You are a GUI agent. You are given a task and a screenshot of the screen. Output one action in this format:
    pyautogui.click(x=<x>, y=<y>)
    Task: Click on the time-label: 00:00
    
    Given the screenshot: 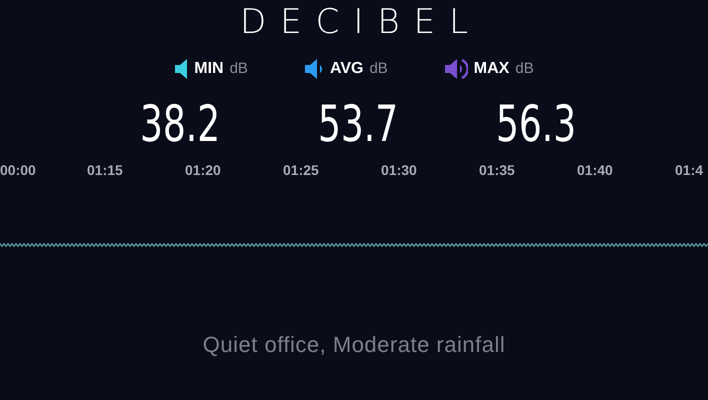 What is the action you would take?
    pyautogui.click(x=18, y=170)
    